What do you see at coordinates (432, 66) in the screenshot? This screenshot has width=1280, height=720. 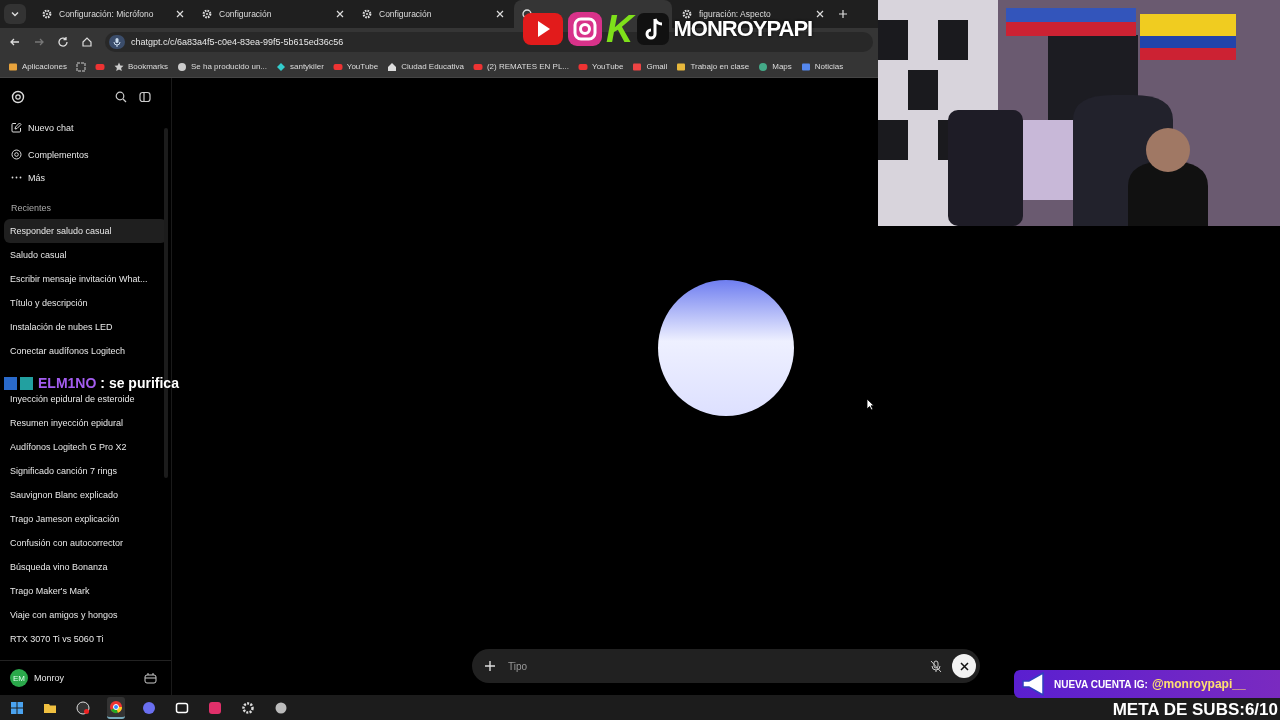 I see `bookmark-link: Ciudad Educativa` at bounding box center [432, 66].